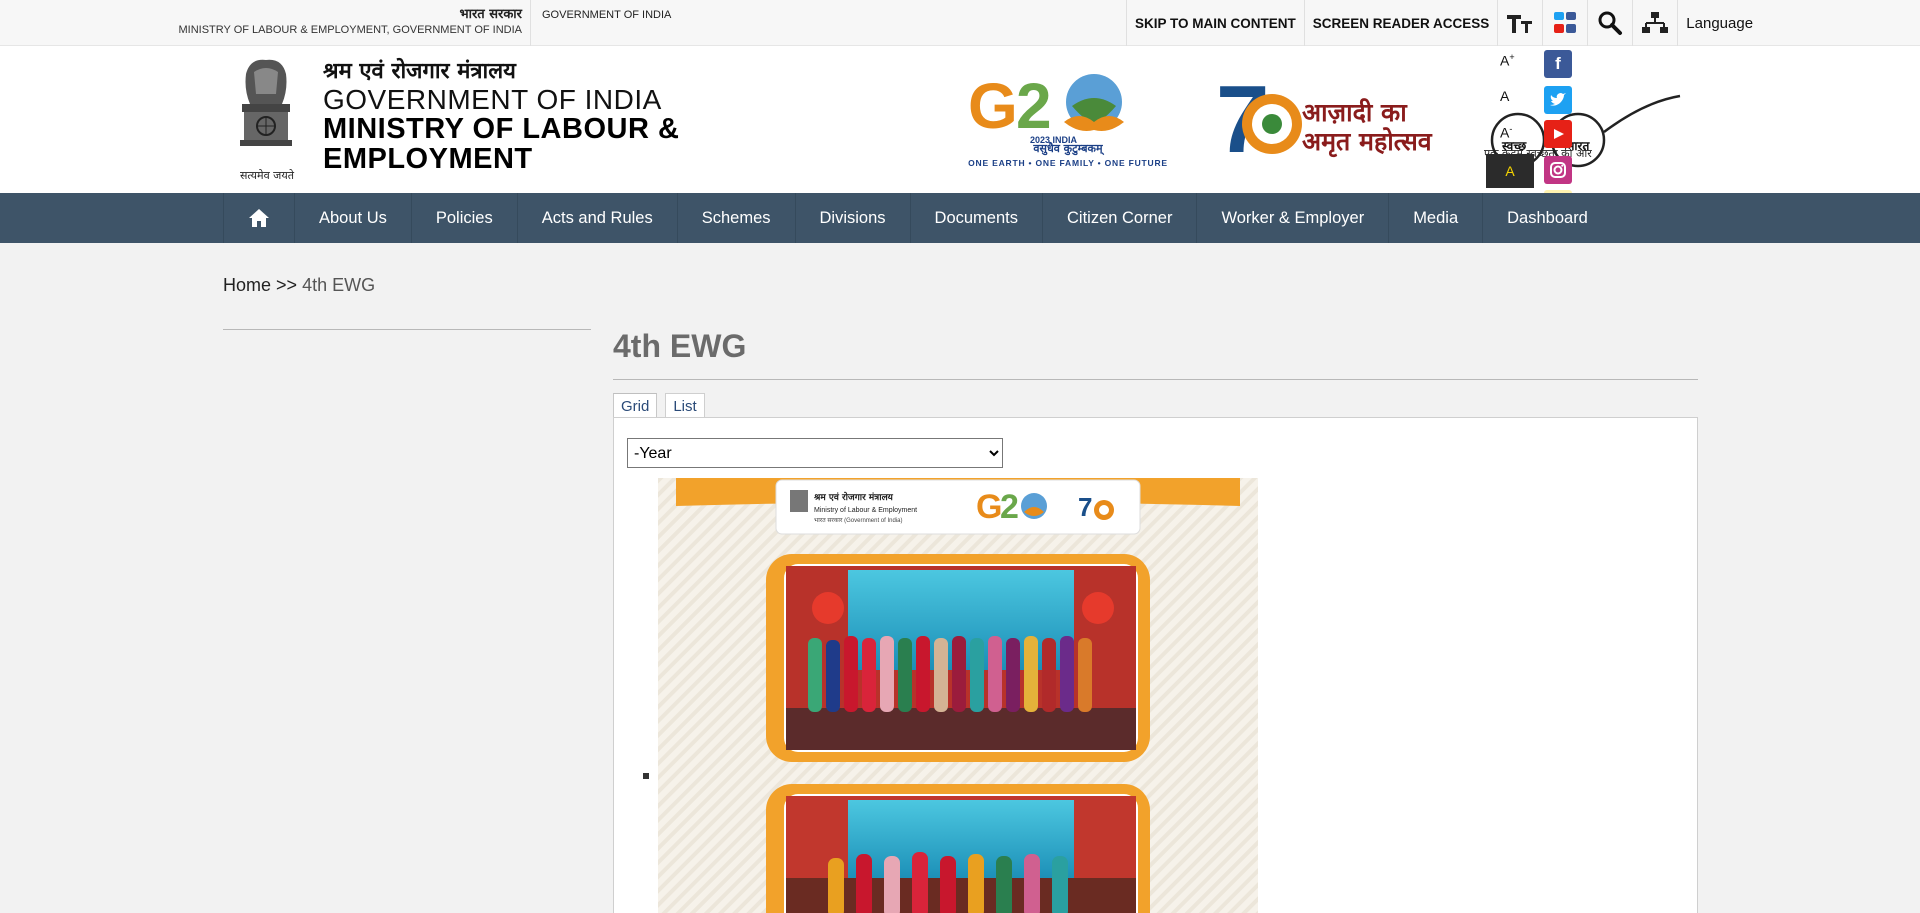 The width and height of the screenshot is (1920, 913). Describe the element at coordinates (858, 521) in the screenshot. I see `poster-gov: भारत सरकार (Government of India)` at that location.